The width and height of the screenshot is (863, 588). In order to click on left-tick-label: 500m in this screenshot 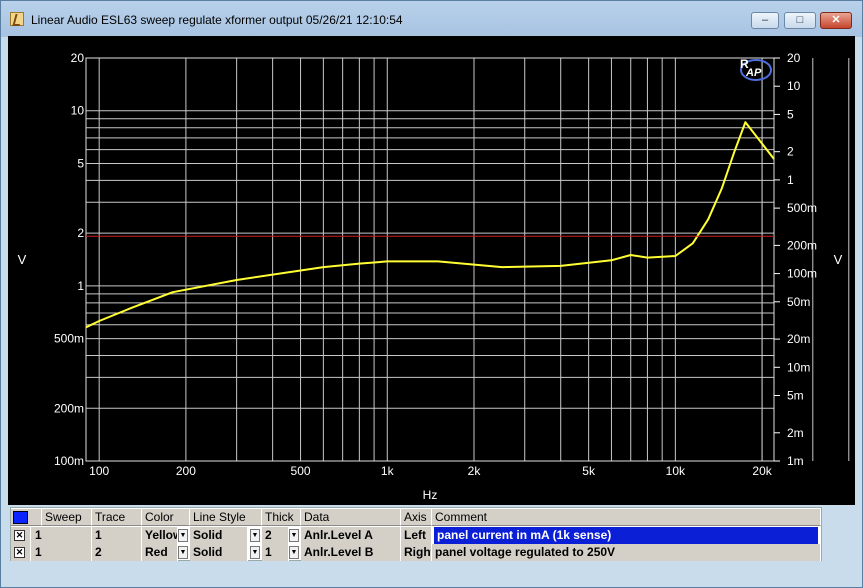, I will do `click(69, 339)`.